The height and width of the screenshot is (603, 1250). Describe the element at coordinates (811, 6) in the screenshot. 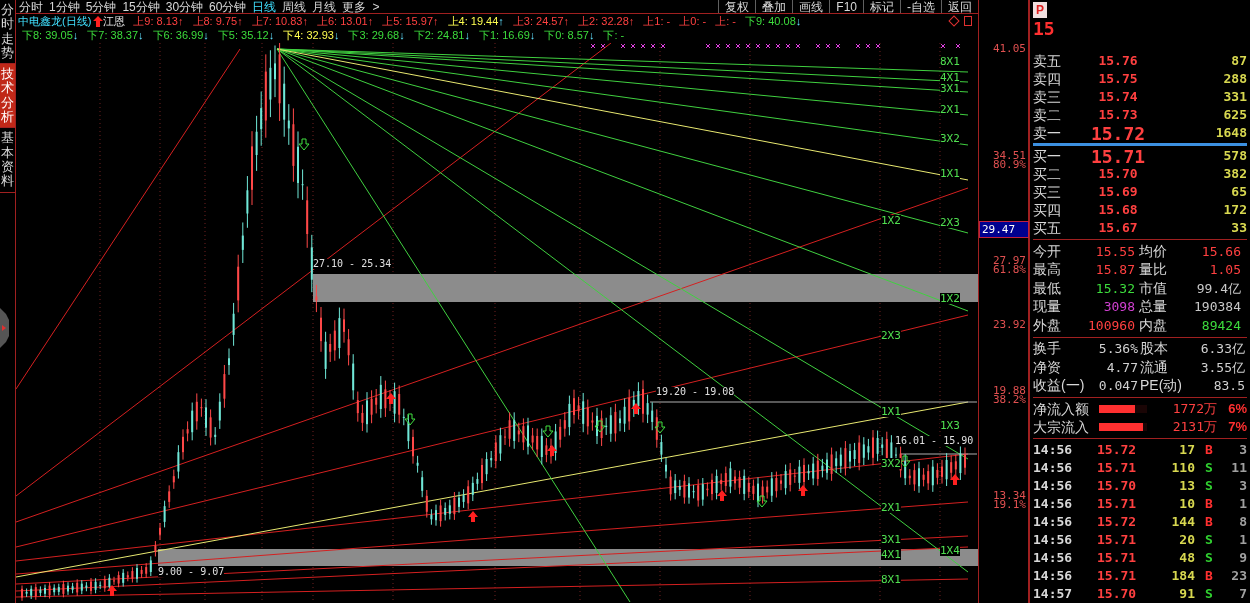

I see `toolbar-button: 画线` at that location.